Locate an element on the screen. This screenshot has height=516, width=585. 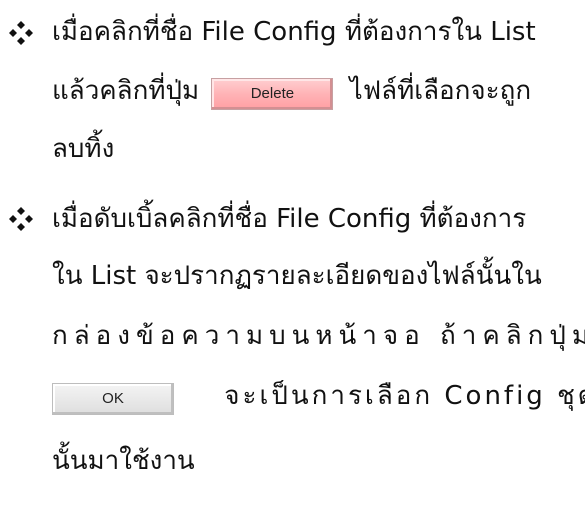
item2-line4: OK จะเป็นการเลือก Config ชุด is located at coordinates (318, 396).